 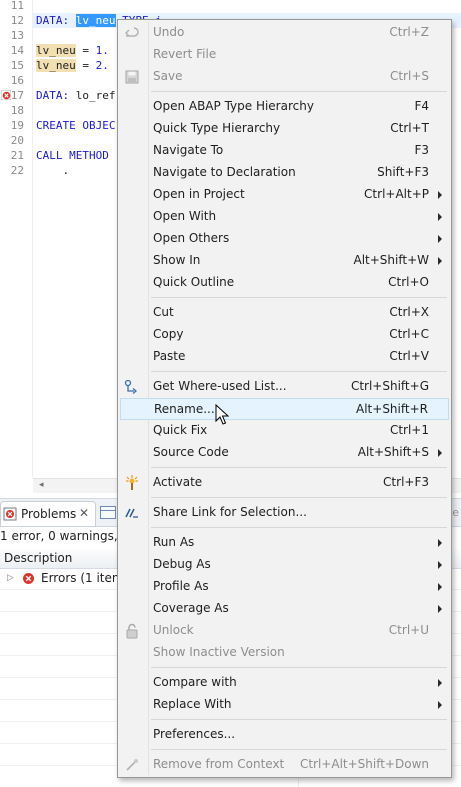 I want to click on menu-item-quick-type-hierarchy: Quick Type Hierarchy Ctrl+T, so click(x=284, y=129).